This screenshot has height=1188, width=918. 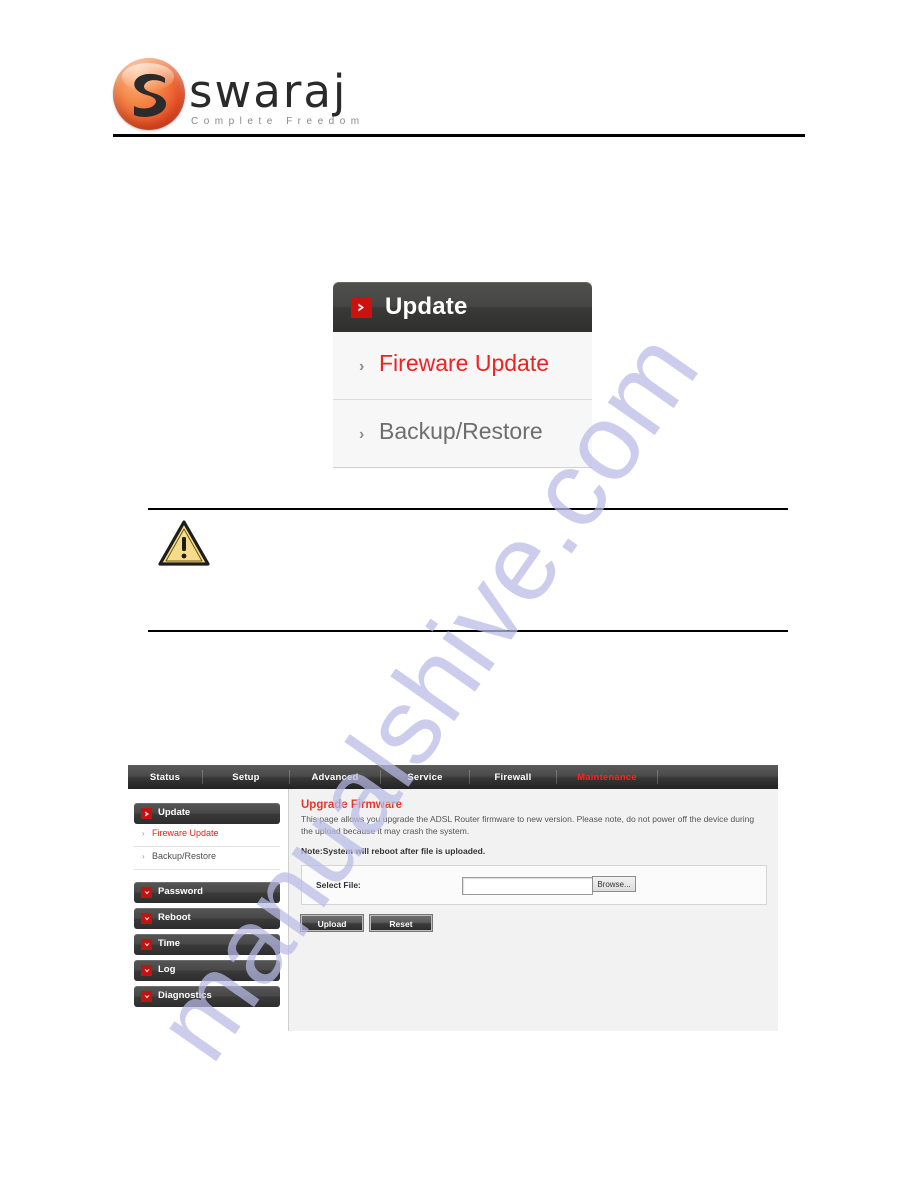 What do you see at coordinates (459, 135) in the screenshot?
I see `header-divider` at bounding box center [459, 135].